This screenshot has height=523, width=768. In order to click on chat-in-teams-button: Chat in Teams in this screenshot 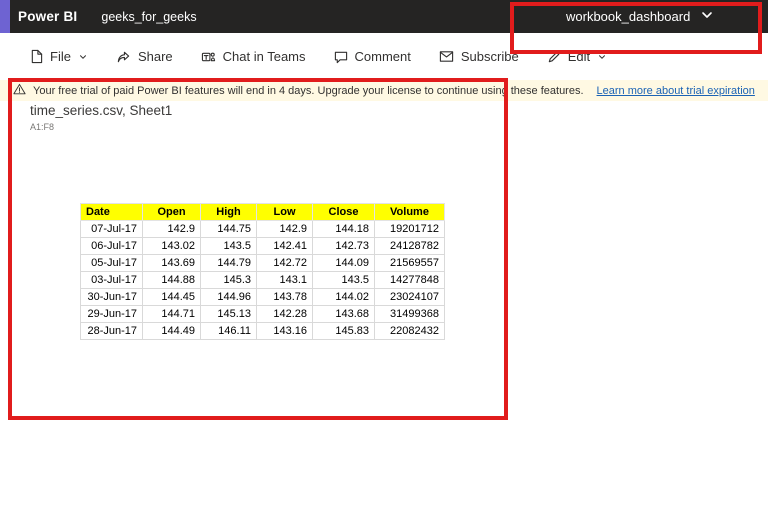, I will do `click(253, 56)`.